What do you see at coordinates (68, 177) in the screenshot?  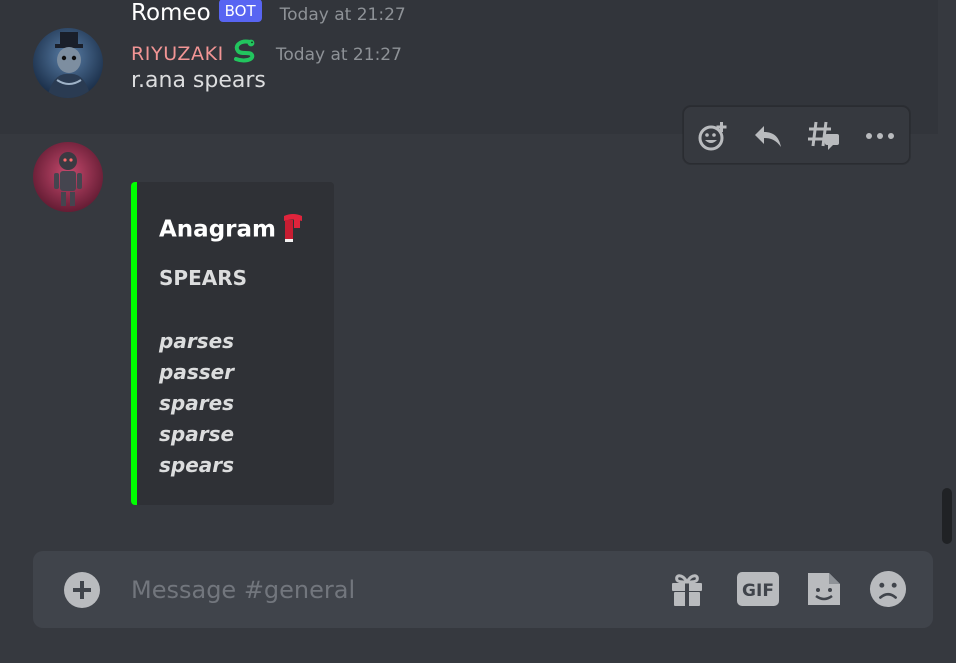 I see `avatar-romeo` at bounding box center [68, 177].